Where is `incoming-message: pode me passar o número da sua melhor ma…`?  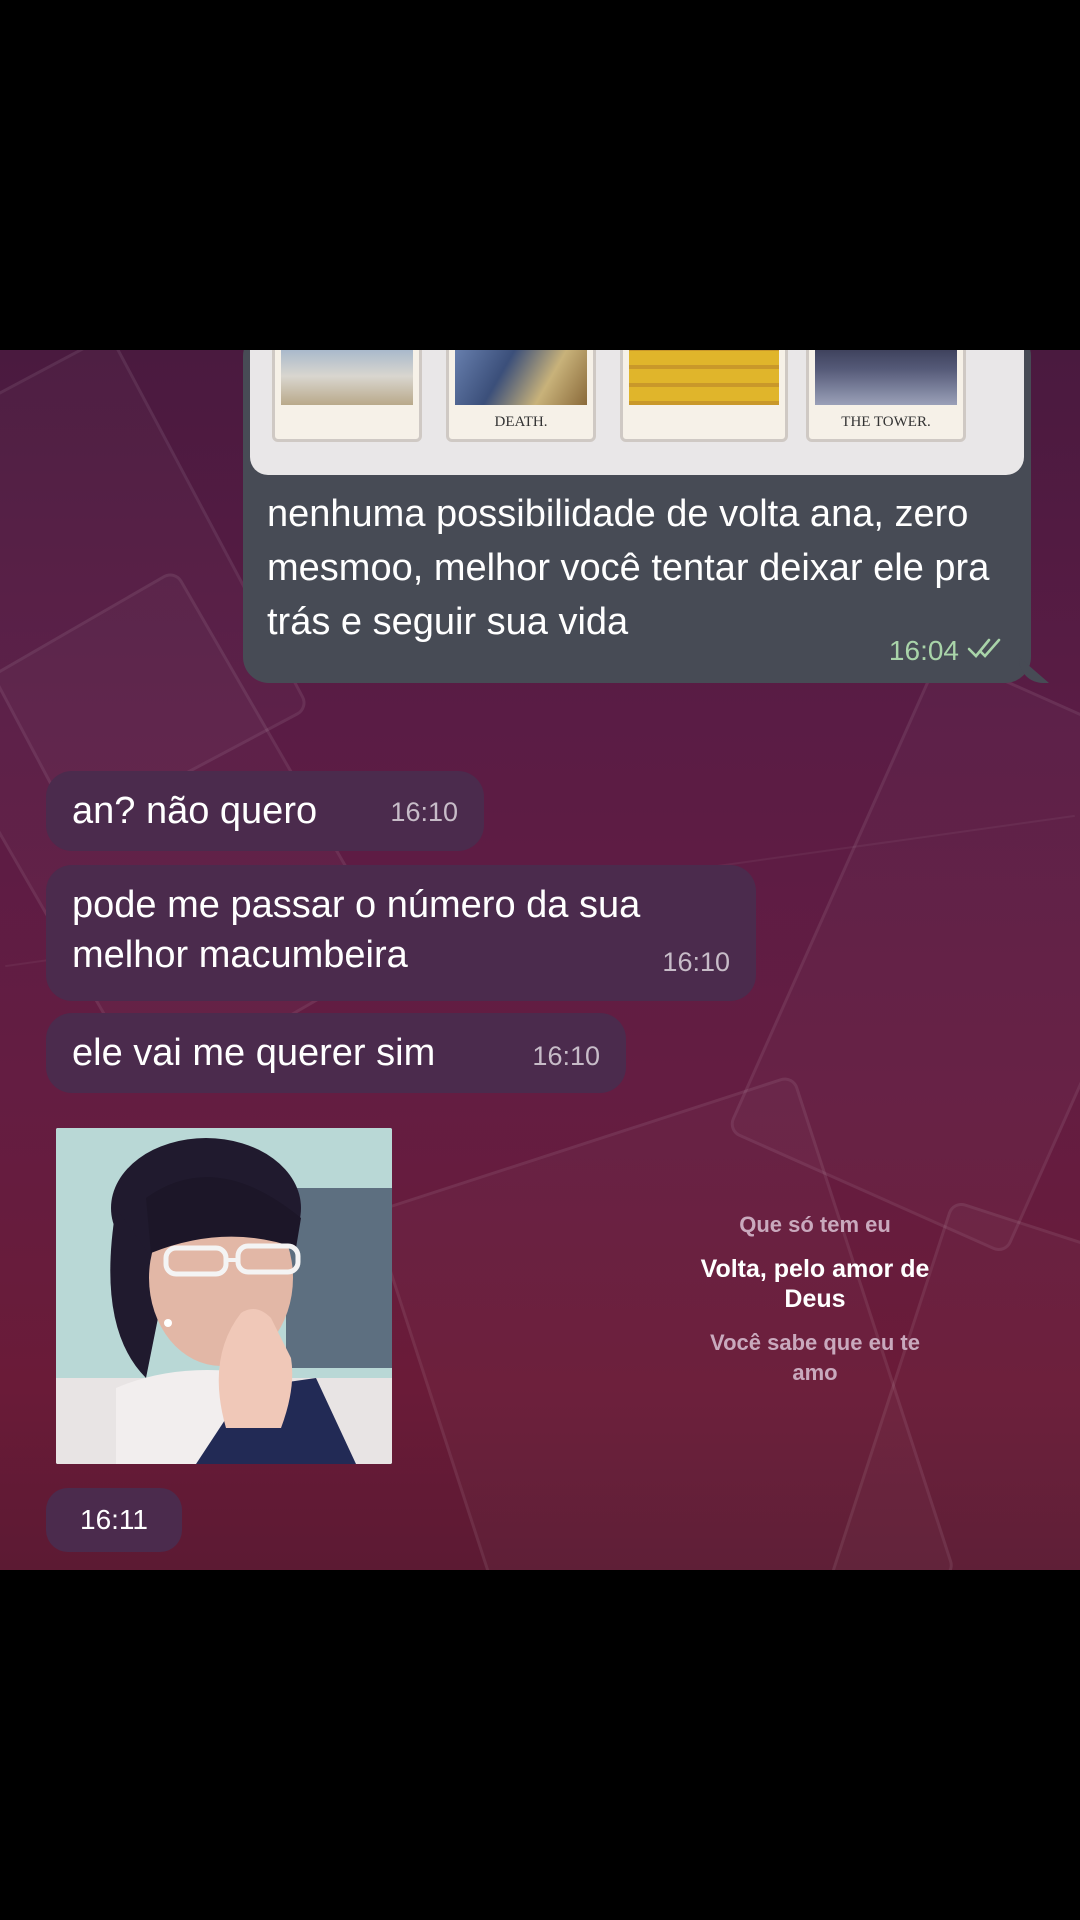 incoming-message: pode me passar o número da sua melhor ma… is located at coordinates (401, 933).